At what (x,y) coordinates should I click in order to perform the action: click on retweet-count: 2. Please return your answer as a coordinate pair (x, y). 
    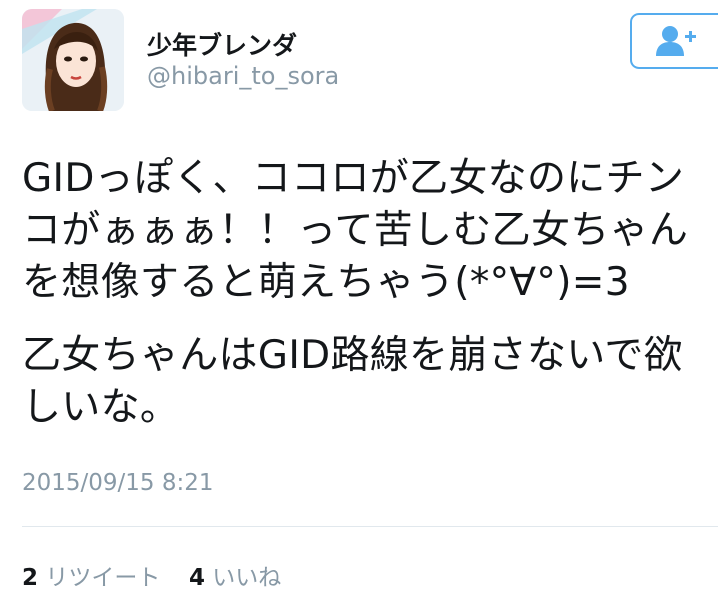
    Looking at the image, I should click on (30, 578).